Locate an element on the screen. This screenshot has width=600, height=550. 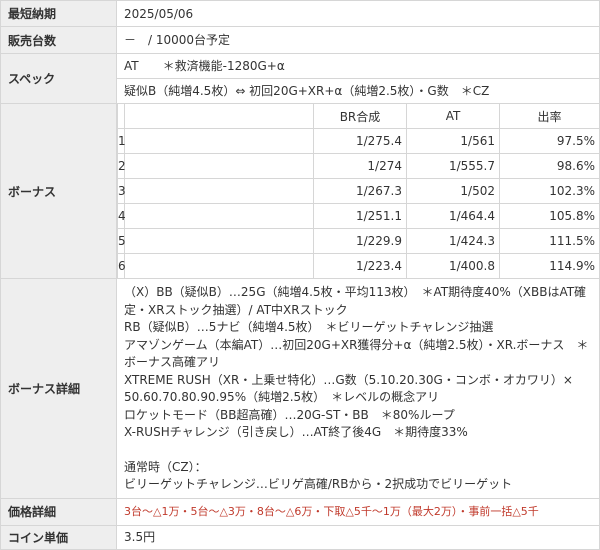
bonus-at: 1/502 is located at coordinates (453, 191).